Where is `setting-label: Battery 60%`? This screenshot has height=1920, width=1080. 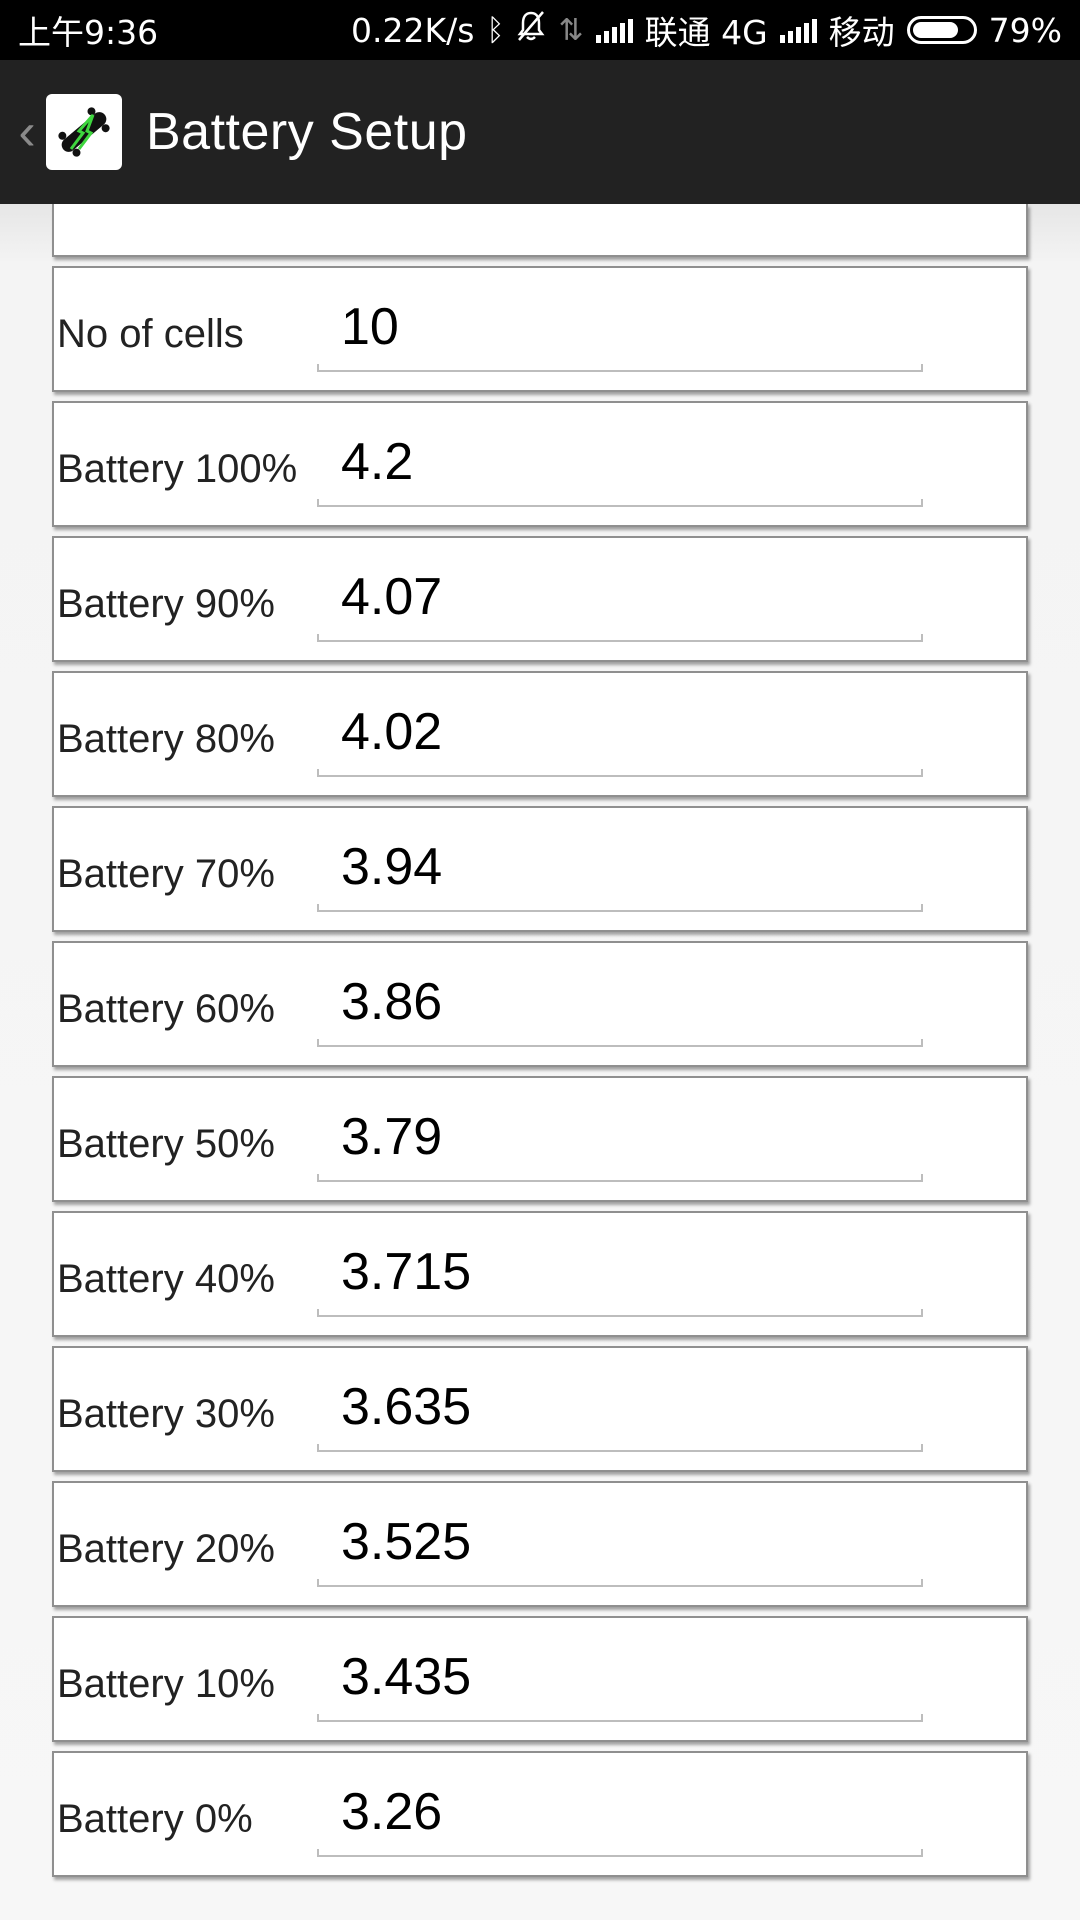 setting-label: Battery 60% is located at coordinates (166, 1009).